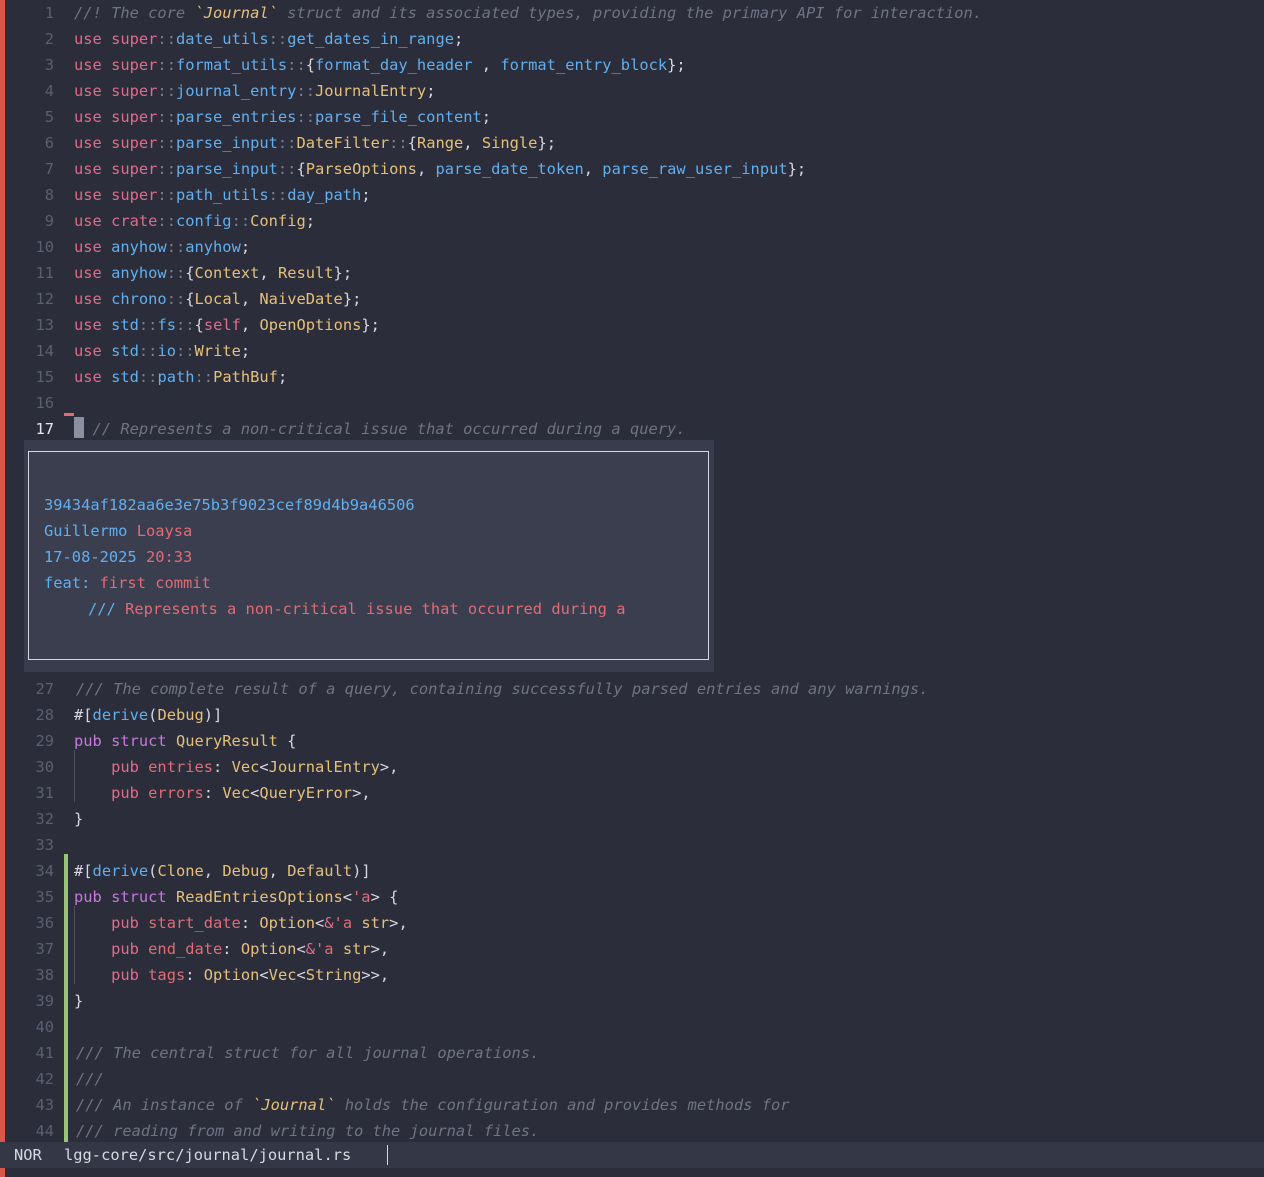 Image resolution: width=1264 pixels, height=1177 pixels. I want to click on code-text: pub end_date: Option<&'a str>,, so click(231, 949).